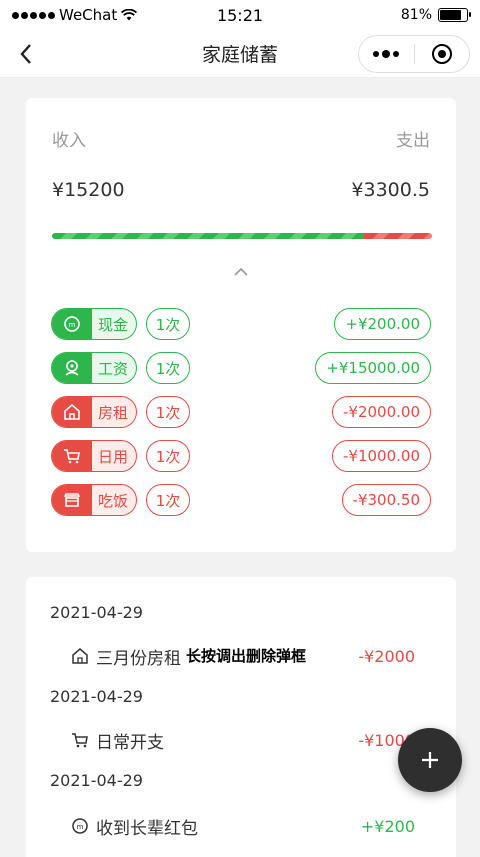 The image size is (480, 857). I want to click on category-label: 吃饭, so click(113, 500).